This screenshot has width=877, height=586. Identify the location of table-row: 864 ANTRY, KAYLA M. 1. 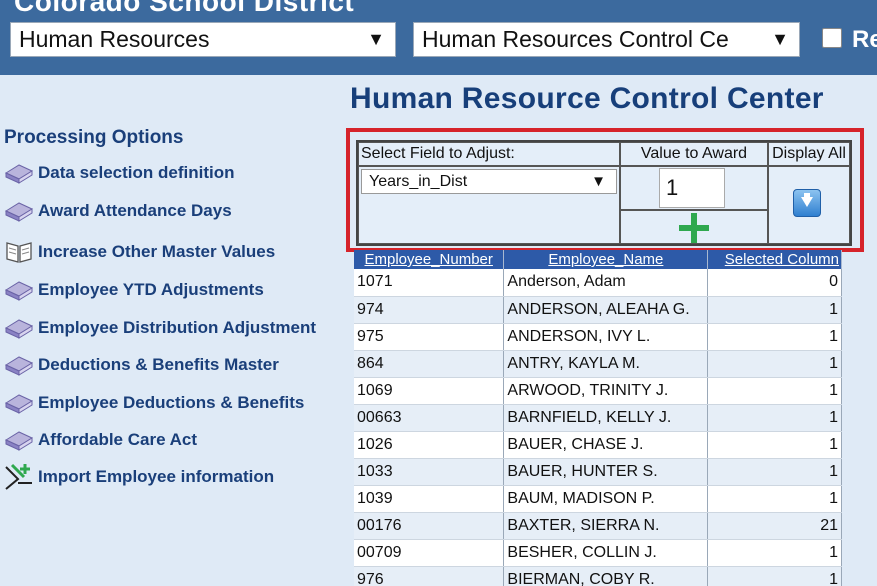
(598, 364).